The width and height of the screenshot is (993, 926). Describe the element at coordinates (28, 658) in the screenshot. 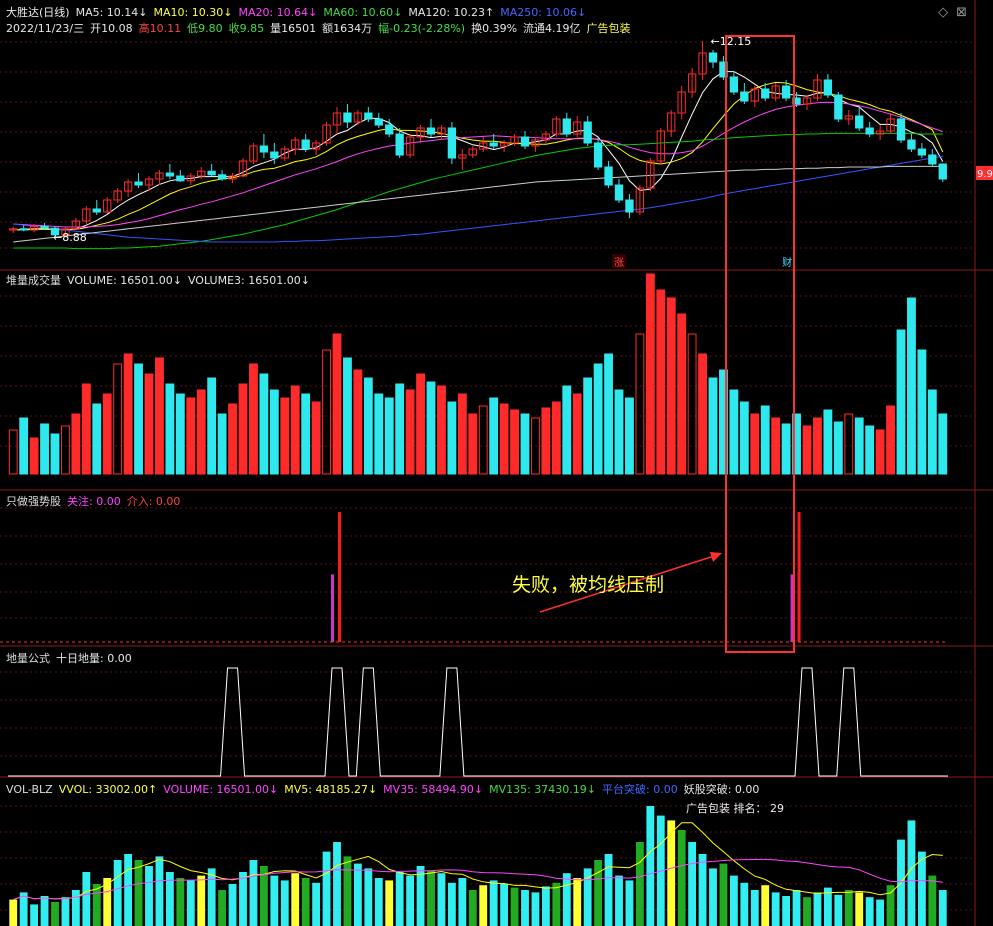

I see `panel4-title: 地量公式` at that location.